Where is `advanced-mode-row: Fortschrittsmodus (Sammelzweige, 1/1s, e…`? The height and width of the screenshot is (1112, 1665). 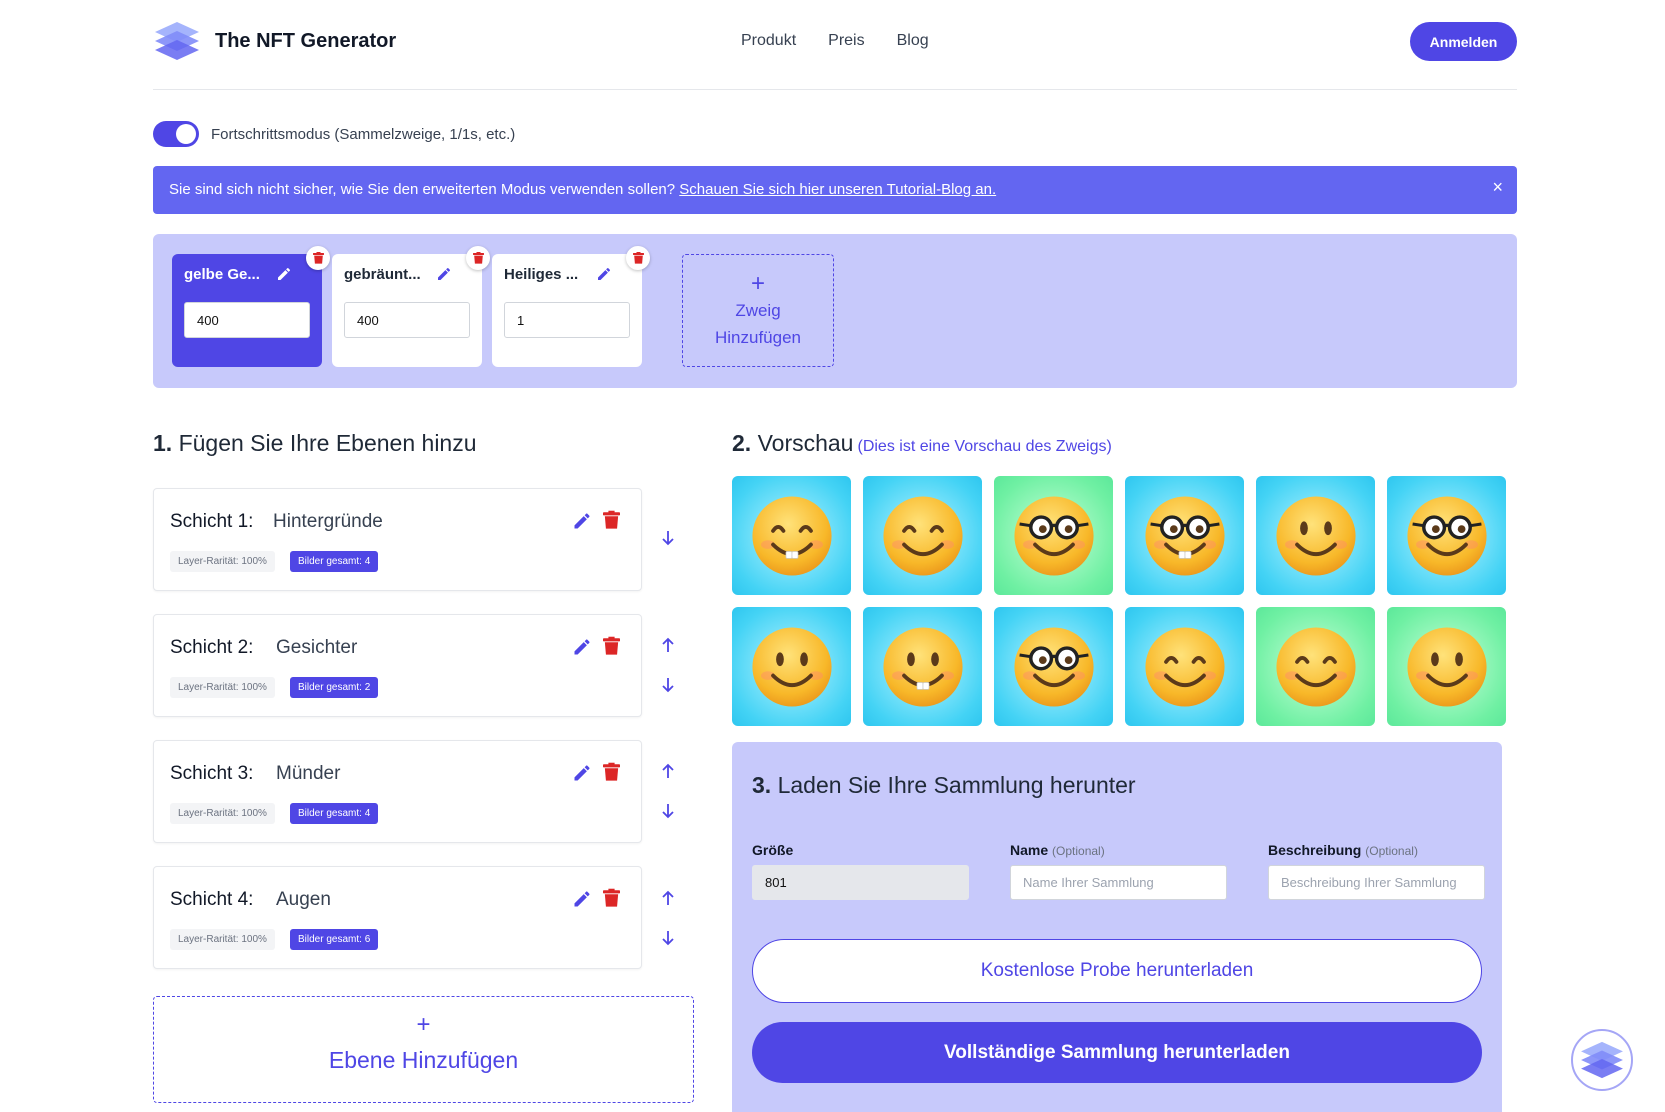 advanced-mode-row: Fortschrittsmodus (Sammelzweige, 1/1s, e… is located at coordinates (334, 134).